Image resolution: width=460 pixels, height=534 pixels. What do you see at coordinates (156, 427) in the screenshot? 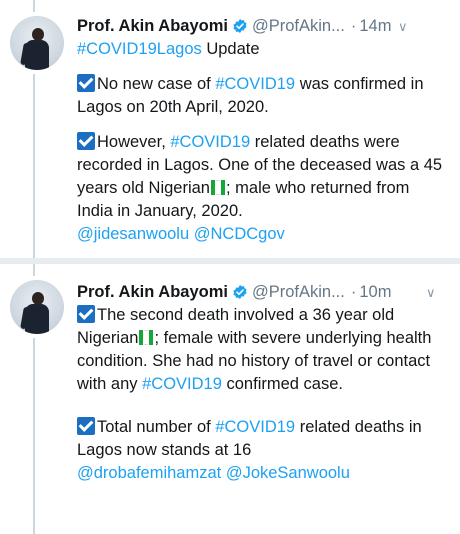
I see `text-segment: Total number of` at bounding box center [156, 427].